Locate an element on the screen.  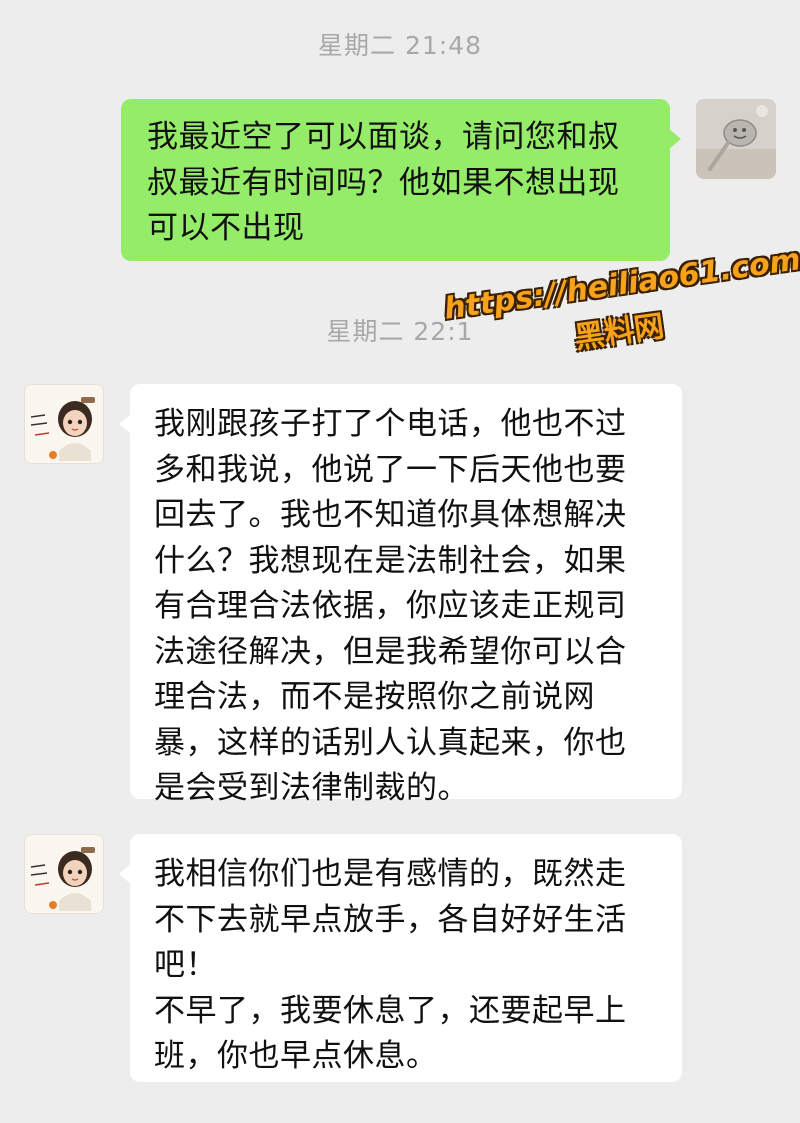
message-bubble-outgoing: 我最近空了可以面谈，请问您和叔 叔最近有时间吗？他如果不想出现 可以不出现 is located at coordinates (401, 180).